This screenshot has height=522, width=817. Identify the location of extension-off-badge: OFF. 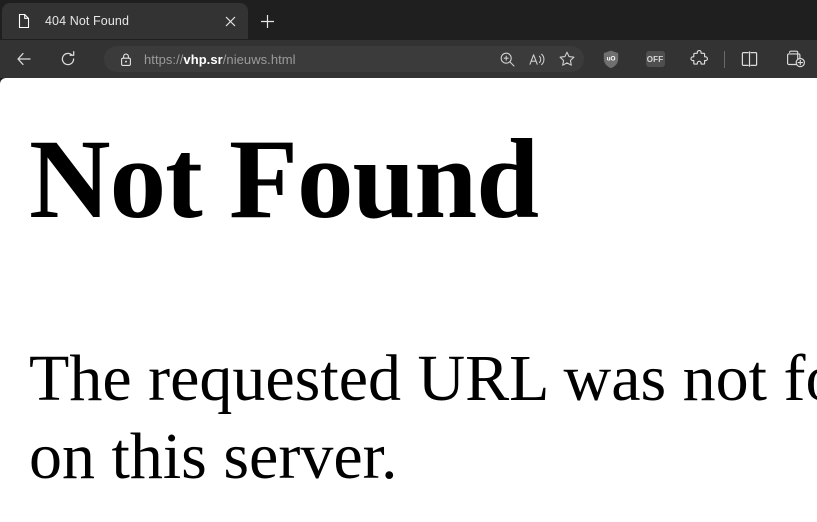
(655, 59).